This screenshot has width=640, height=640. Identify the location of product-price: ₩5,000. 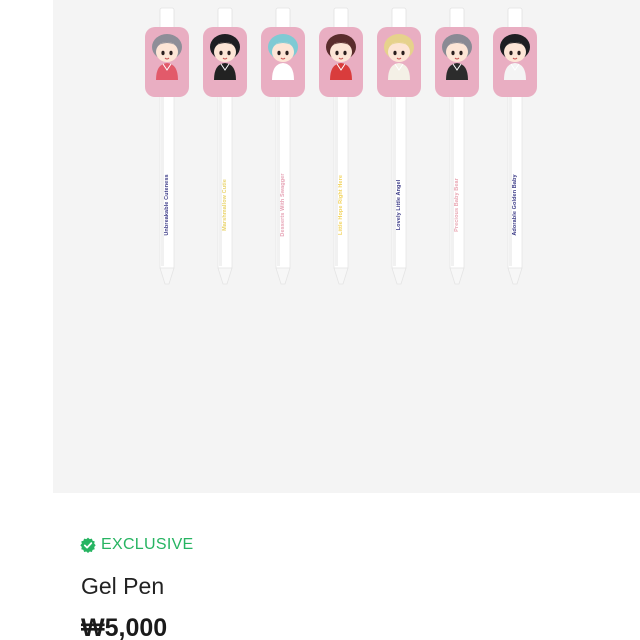
(124, 627).